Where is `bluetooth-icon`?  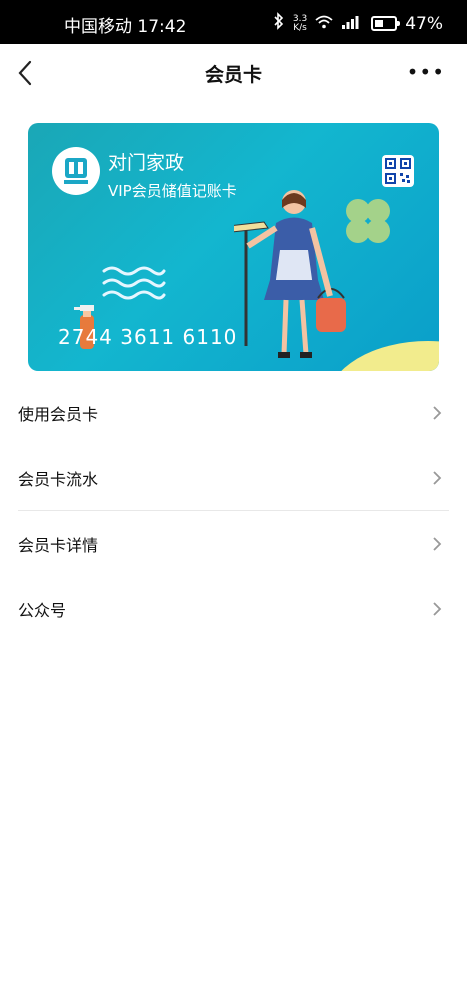 bluetooth-icon is located at coordinates (279, 23).